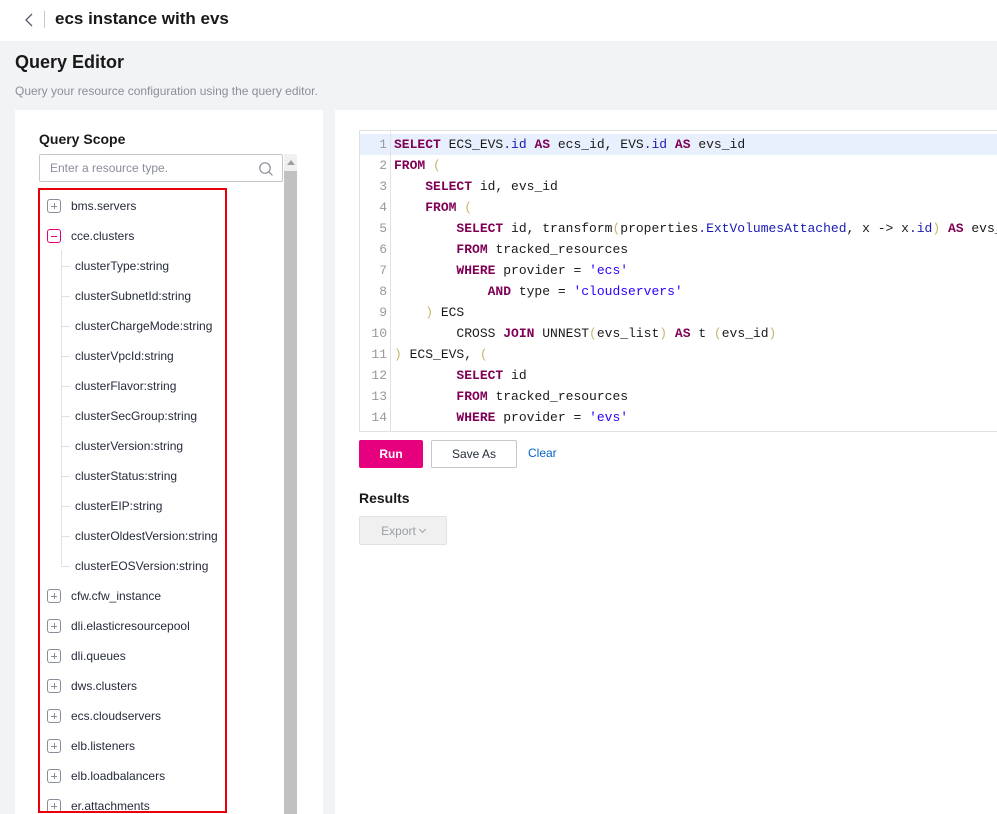 This screenshot has height=814, width=997. Describe the element at coordinates (678, 249) in the screenshot. I see `code-line: 6 FROM tracked_resources` at that location.